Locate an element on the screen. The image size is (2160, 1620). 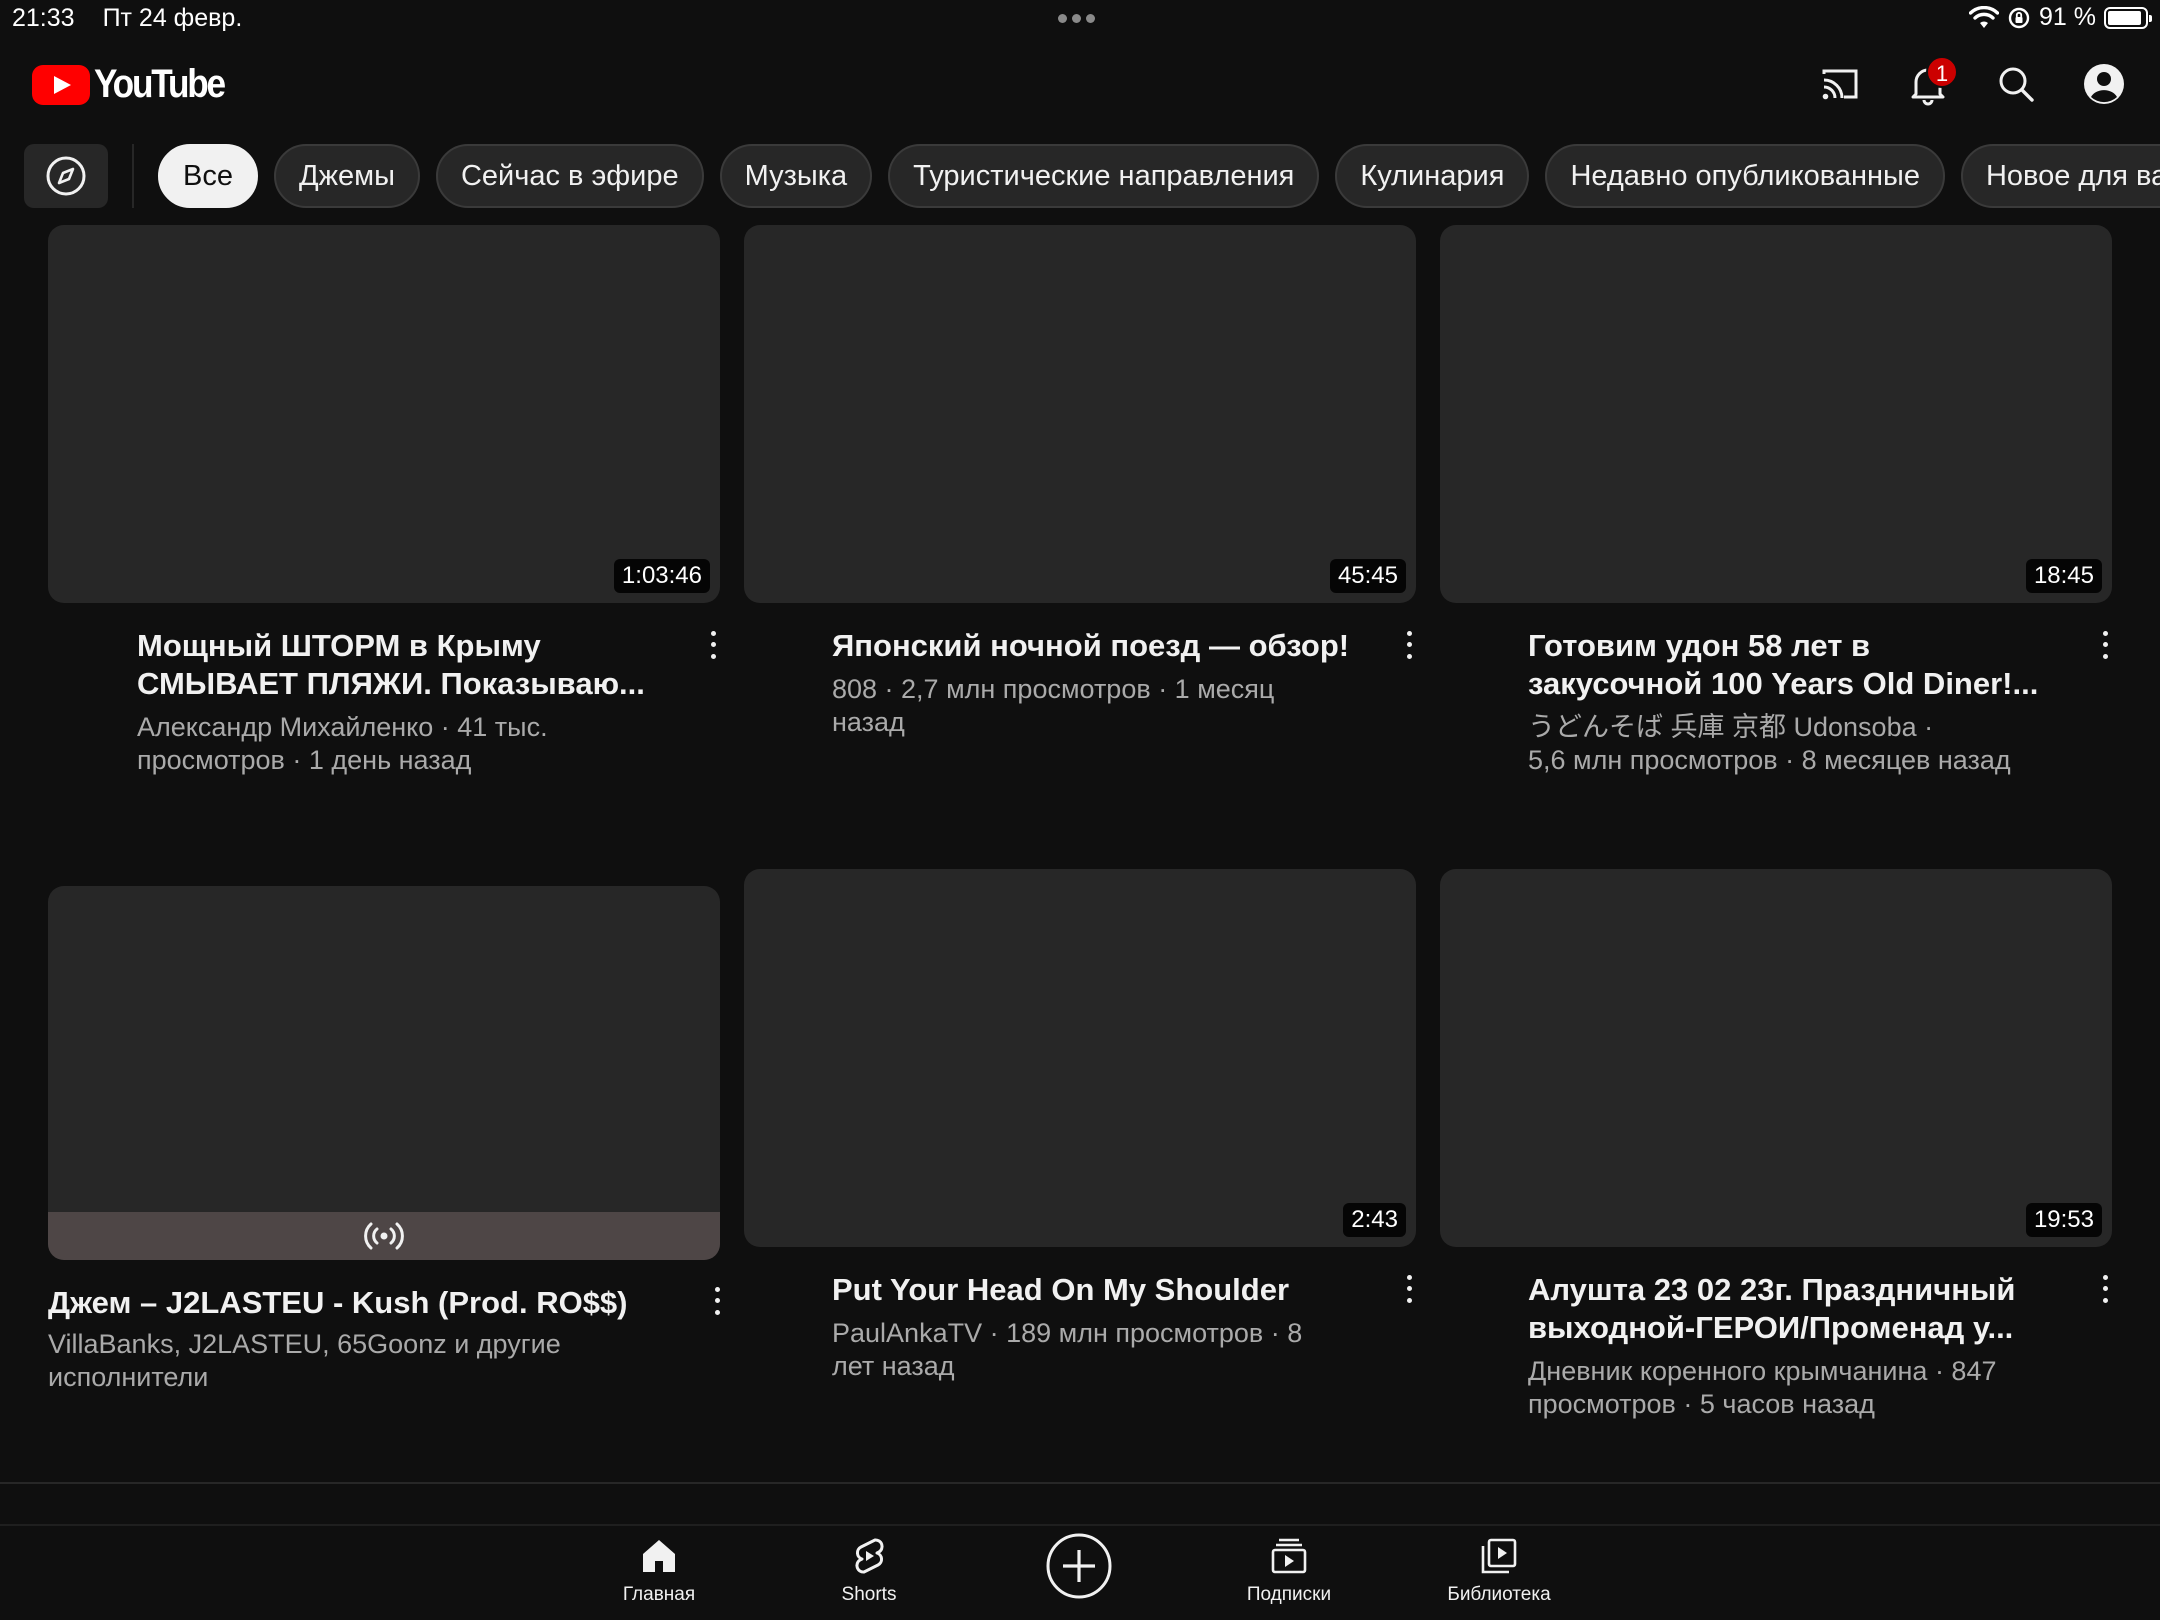
search-icon is located at coordinates (2016, 84).